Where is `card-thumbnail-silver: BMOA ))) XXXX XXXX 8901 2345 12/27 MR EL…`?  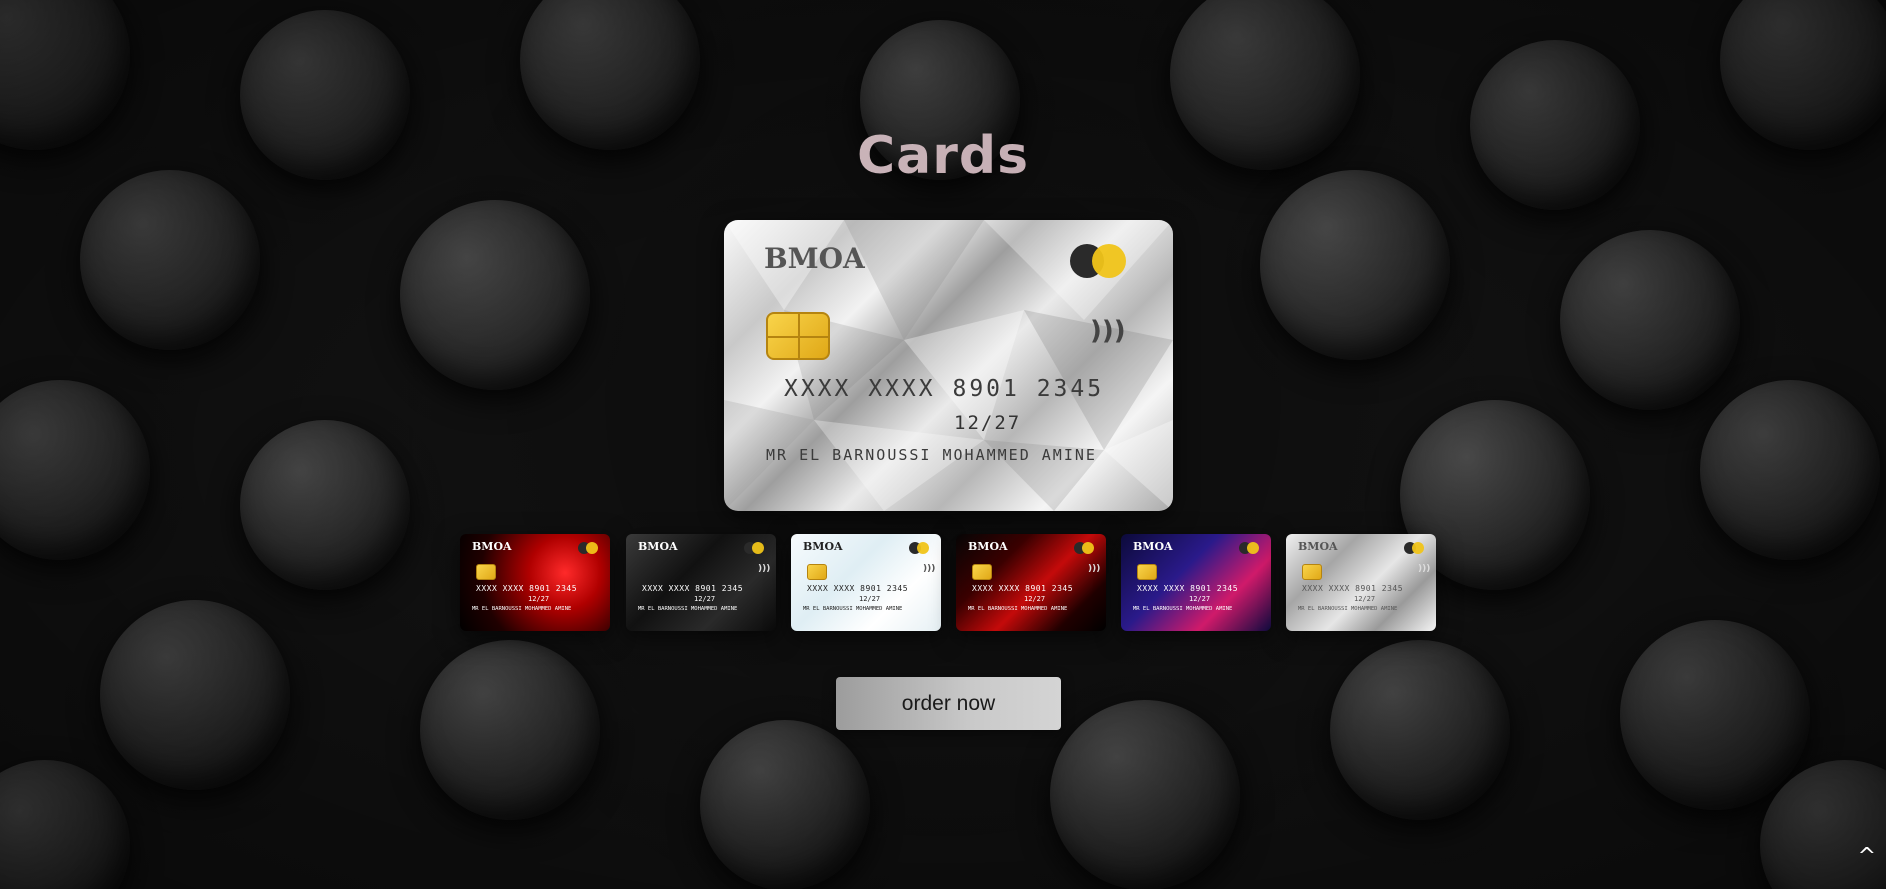 card-thumbnail-silver: BMOA ))) XXXX XXXX 8901 2345 12/27 MR EL… is located at coordinates (1361, 582).